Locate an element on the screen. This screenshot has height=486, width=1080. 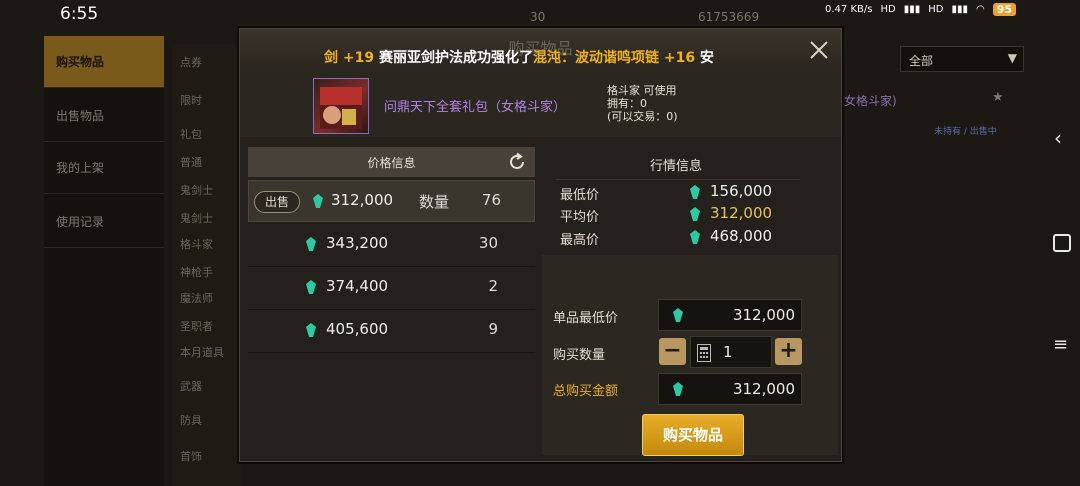
category-item: 神枪手 is located at coordinates (207, 272).